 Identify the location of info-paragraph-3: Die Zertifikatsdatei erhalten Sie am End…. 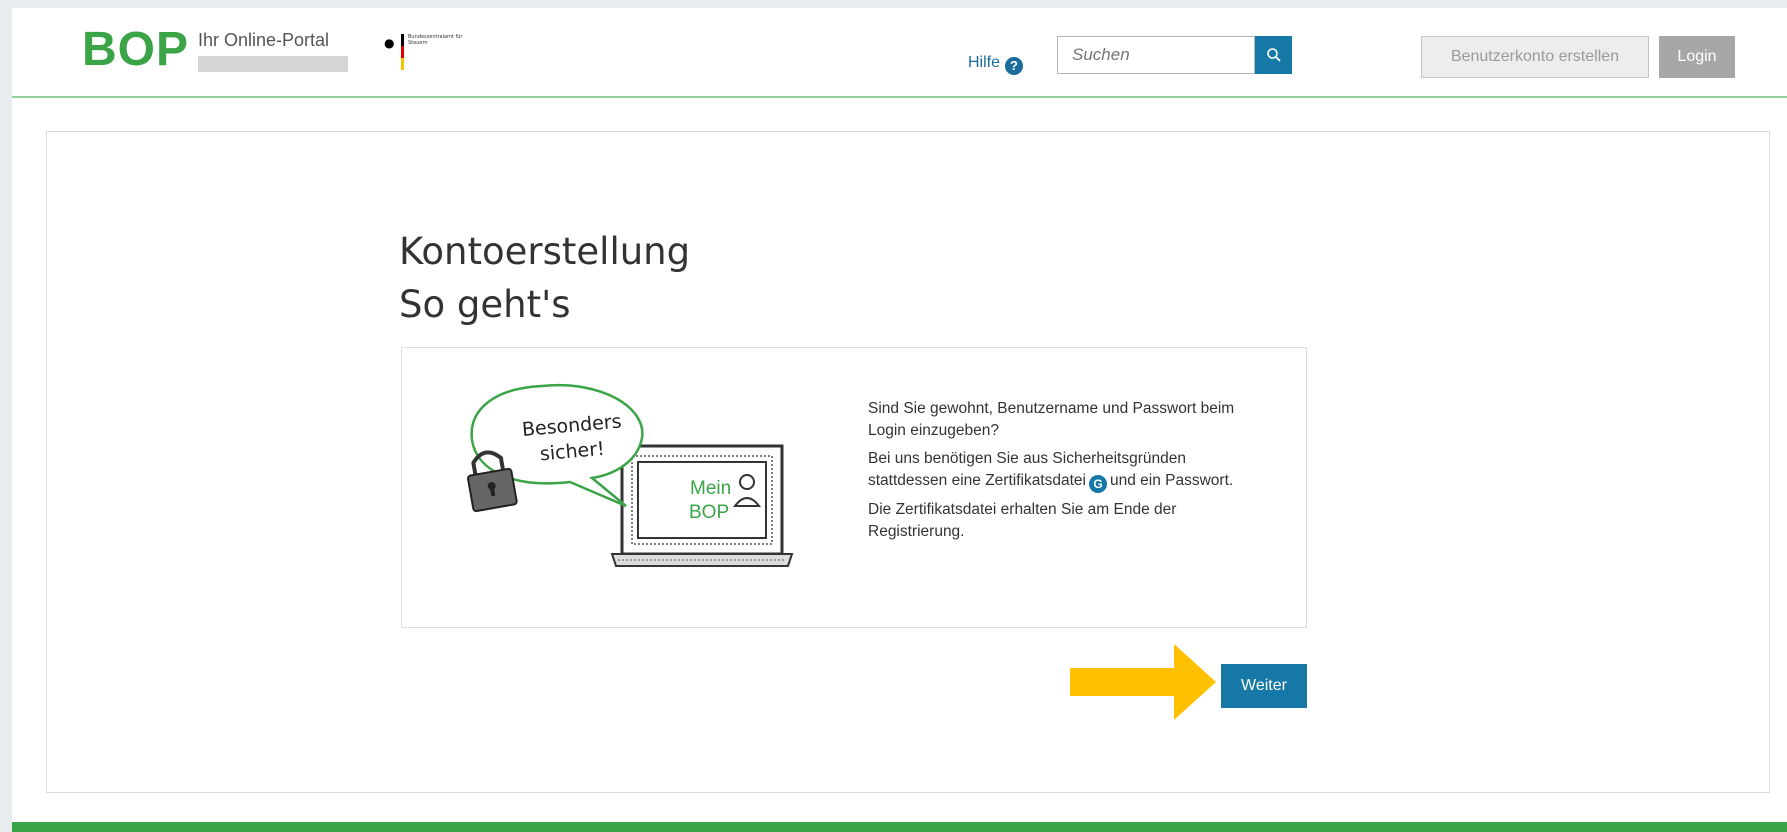
(1022, 520).